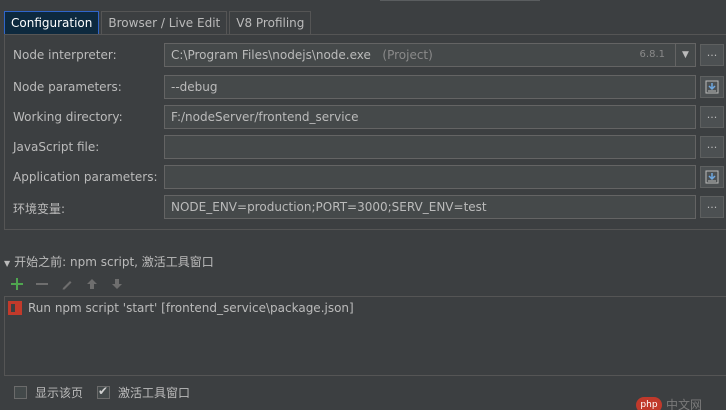 This screenshot has width=726, height=410. Describe the element at coordinates (15, 308) in the screenshot. I see `npm-icon` at that location.